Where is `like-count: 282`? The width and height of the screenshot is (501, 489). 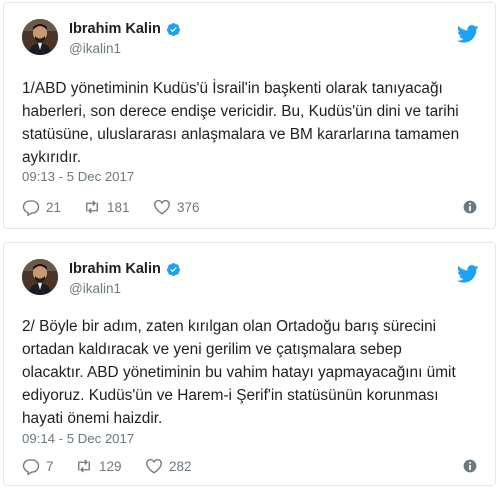 like-count: 282 is located at coordinates (180, 466).